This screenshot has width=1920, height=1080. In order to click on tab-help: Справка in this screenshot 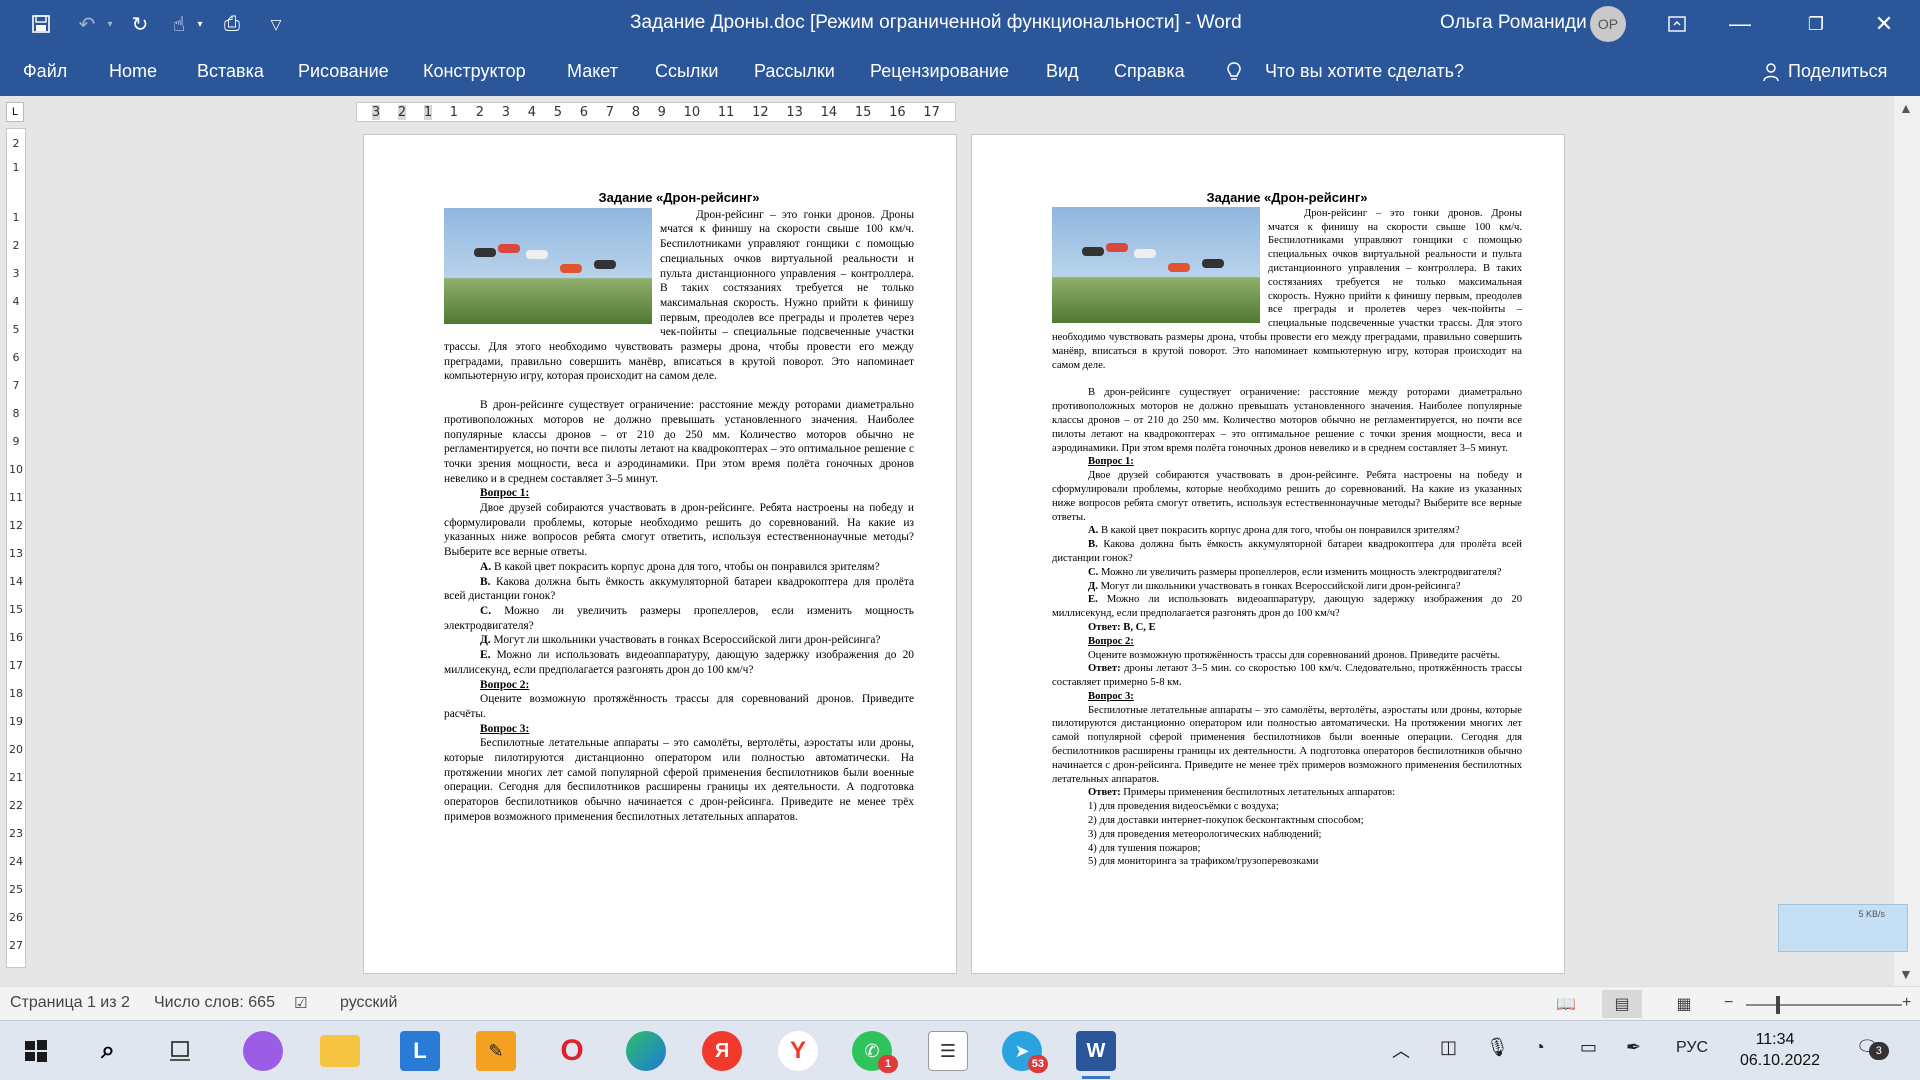, I will do `click(1149, 71)`.